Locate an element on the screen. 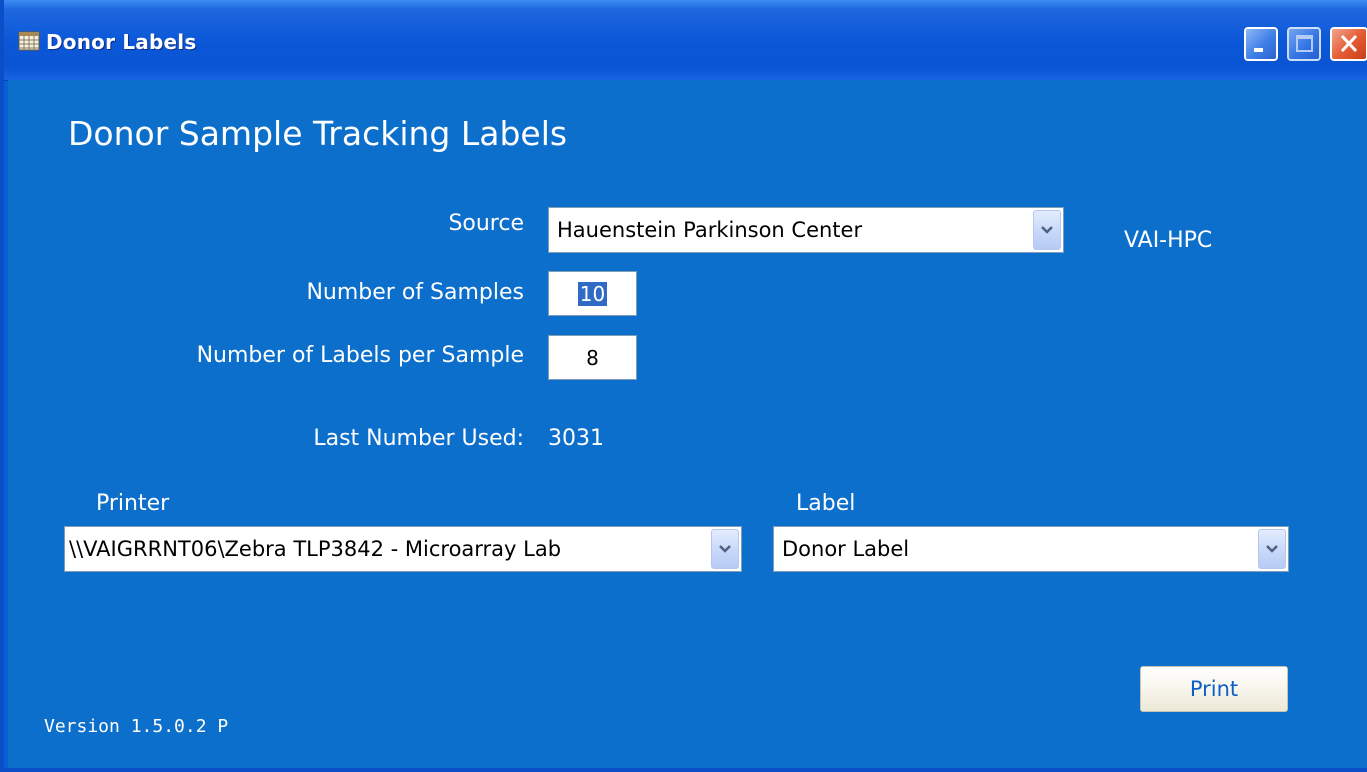  close-button is located at coordinates (1348, 44).